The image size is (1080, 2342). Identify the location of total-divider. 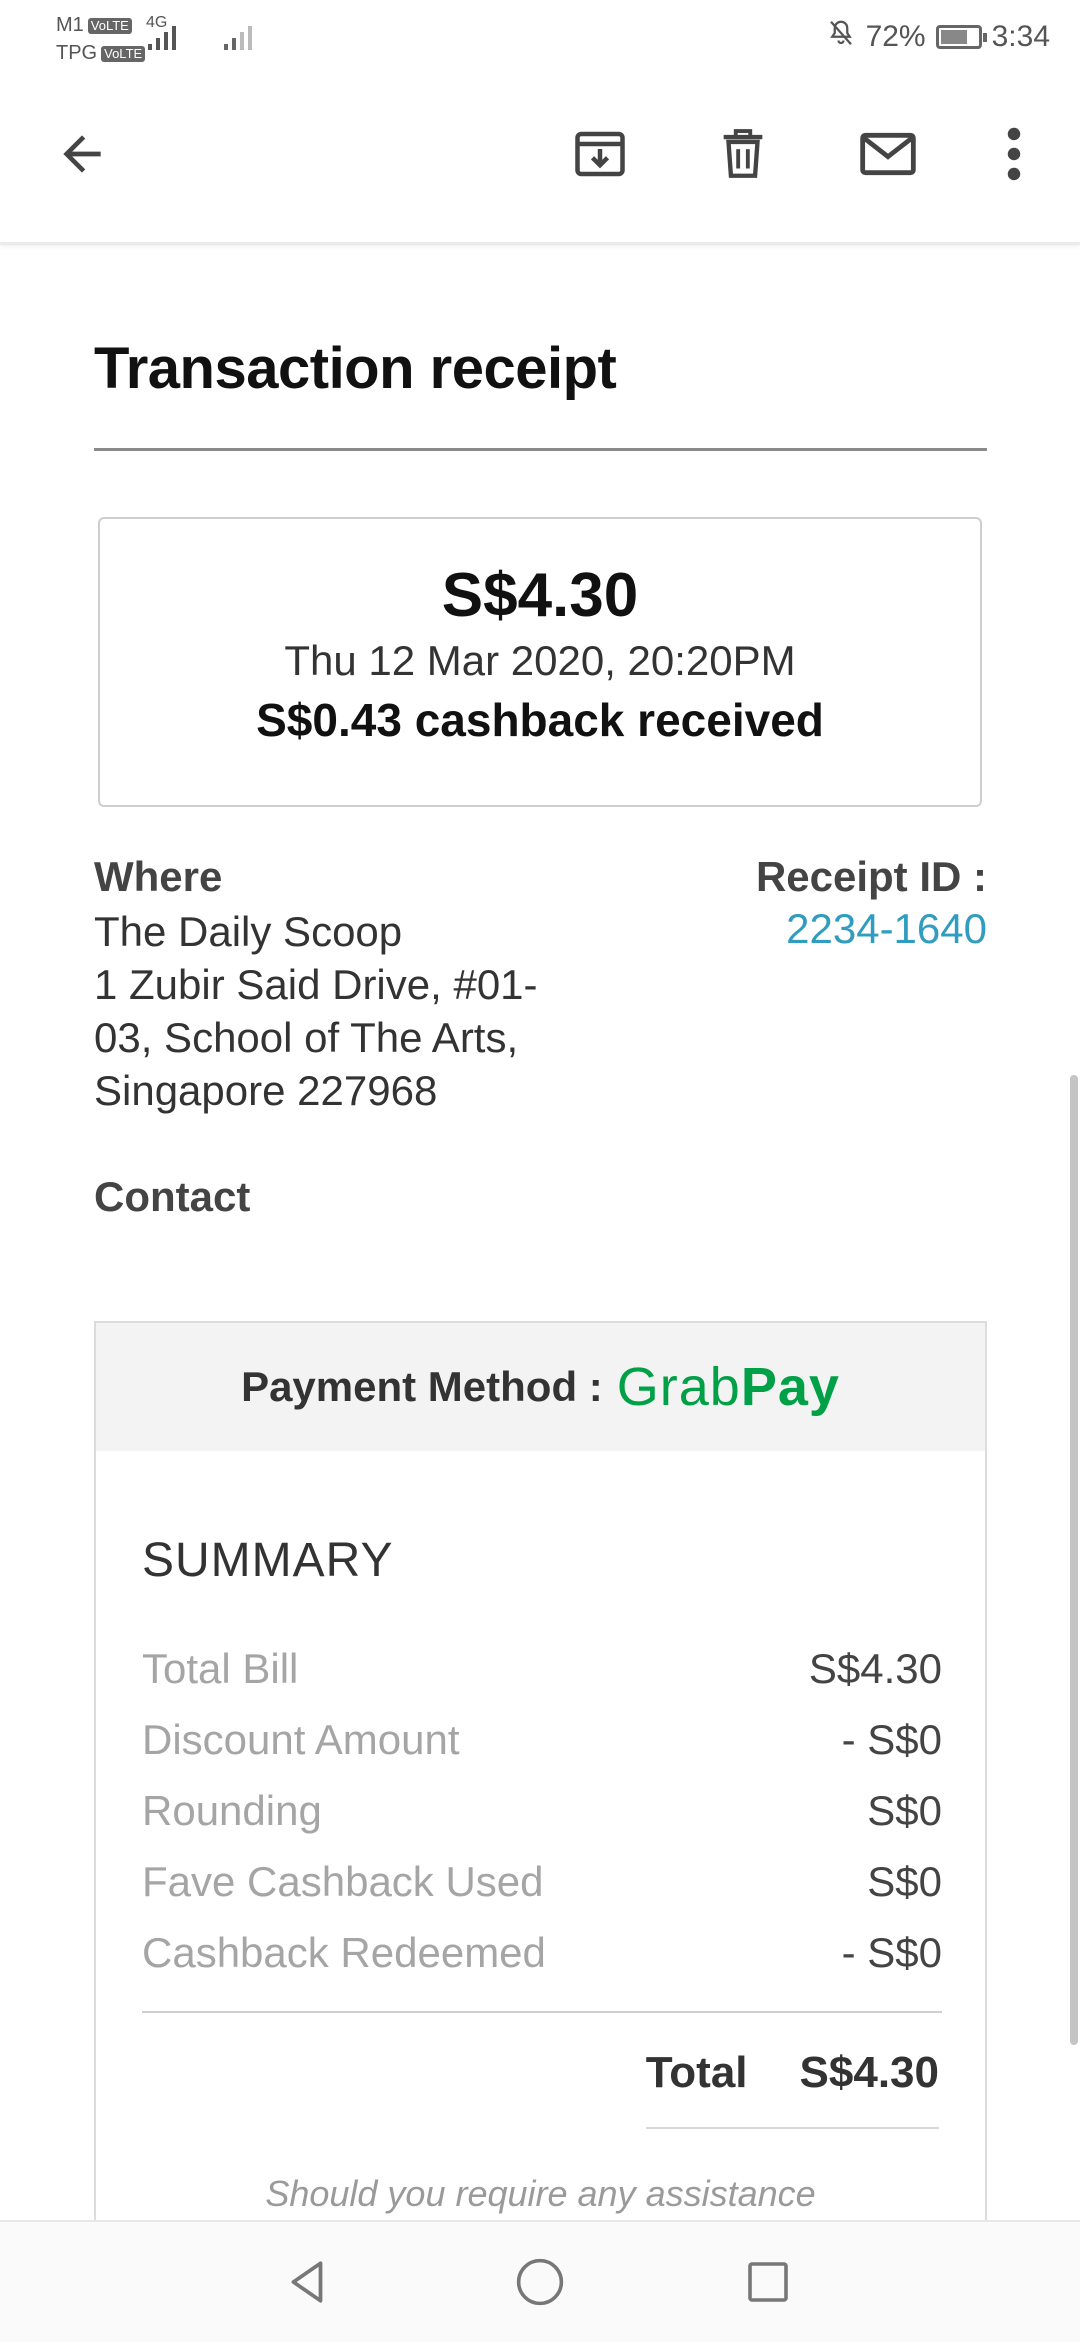
(792, 2128).